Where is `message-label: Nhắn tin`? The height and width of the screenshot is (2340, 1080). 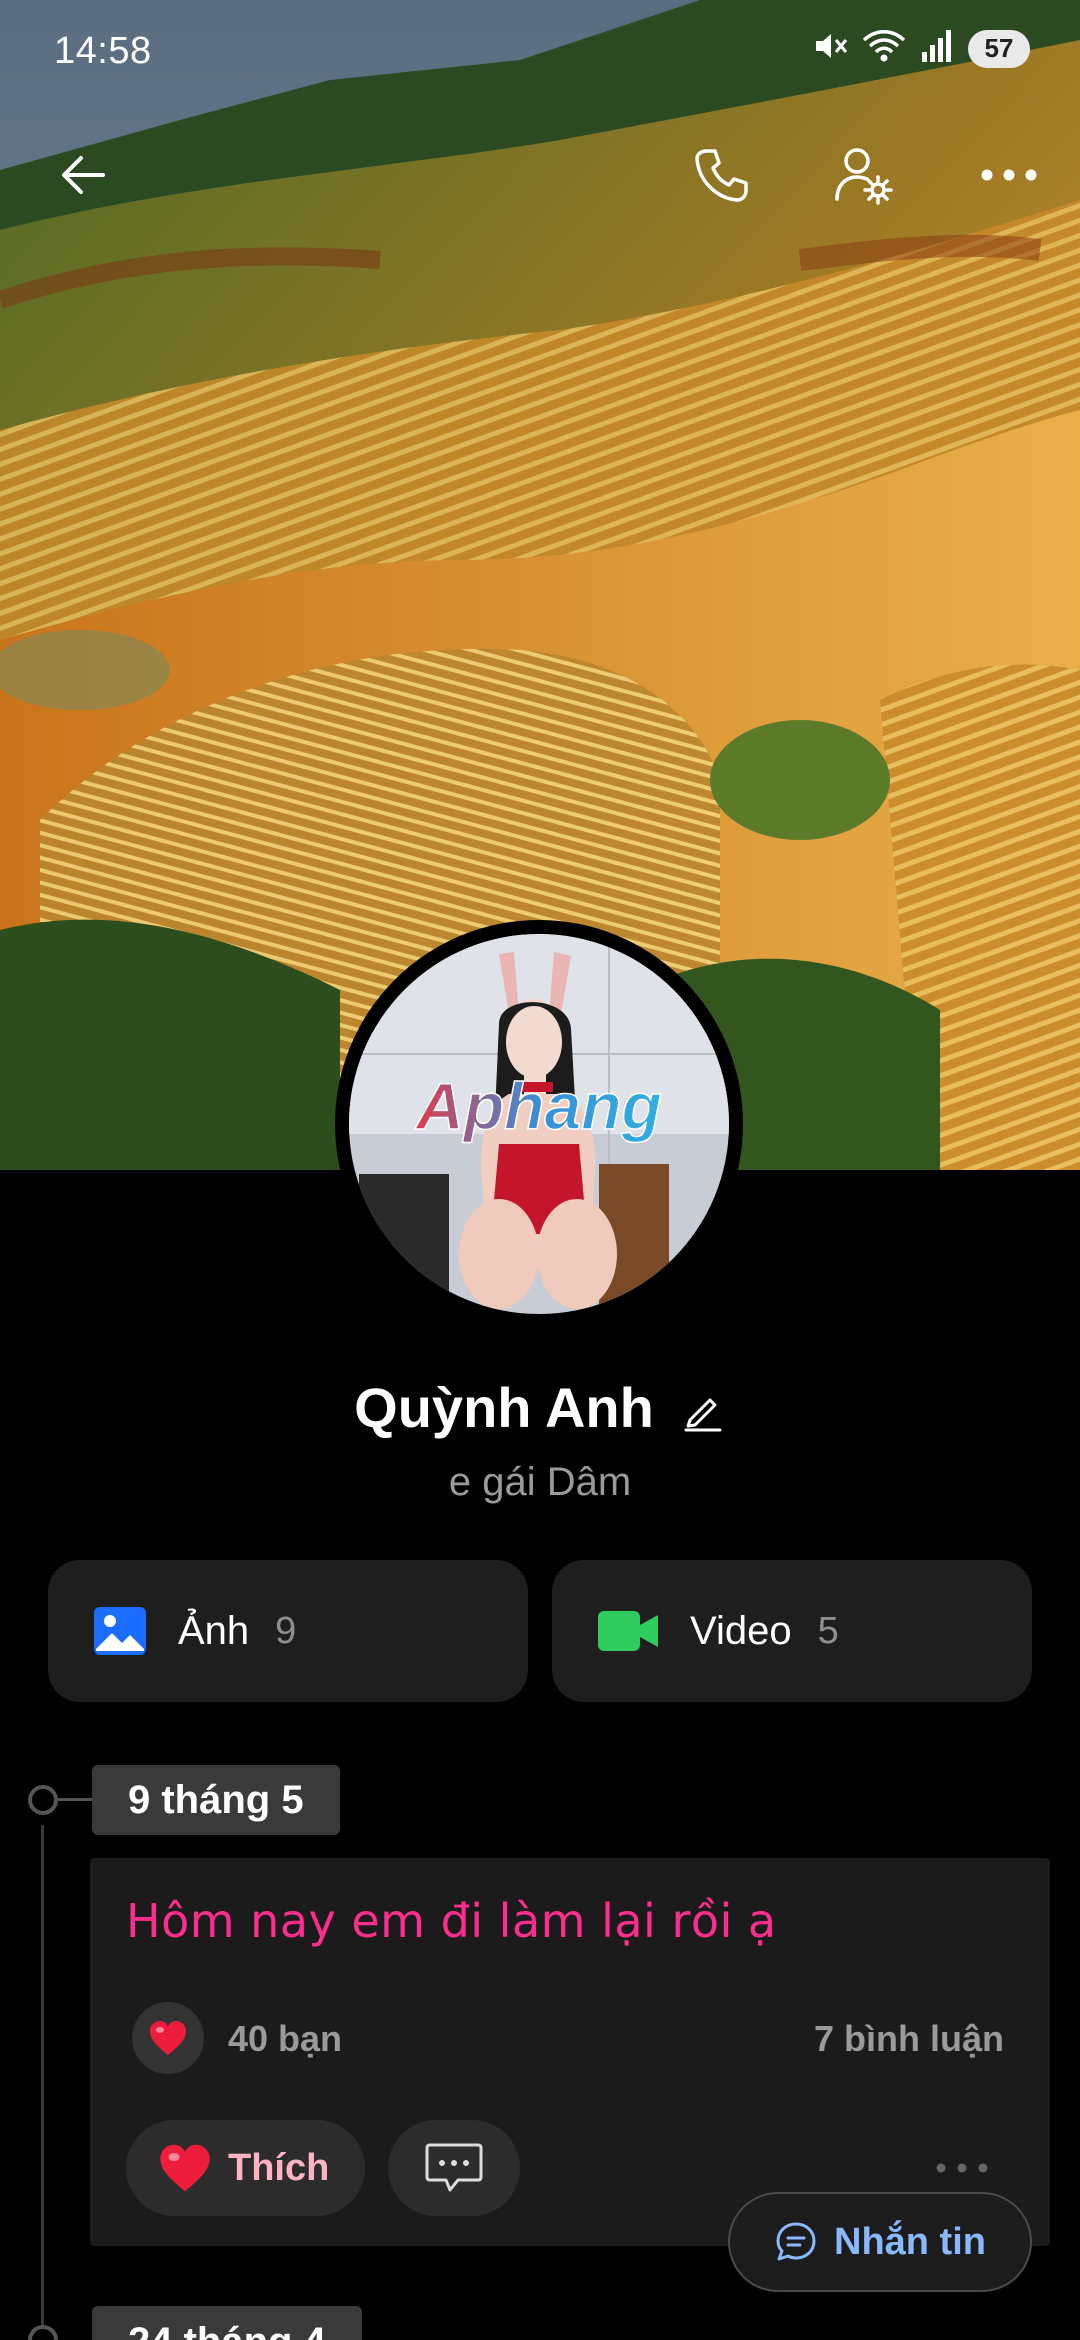
message-label: Nhắn tin is located at coordinates (910, 2241).